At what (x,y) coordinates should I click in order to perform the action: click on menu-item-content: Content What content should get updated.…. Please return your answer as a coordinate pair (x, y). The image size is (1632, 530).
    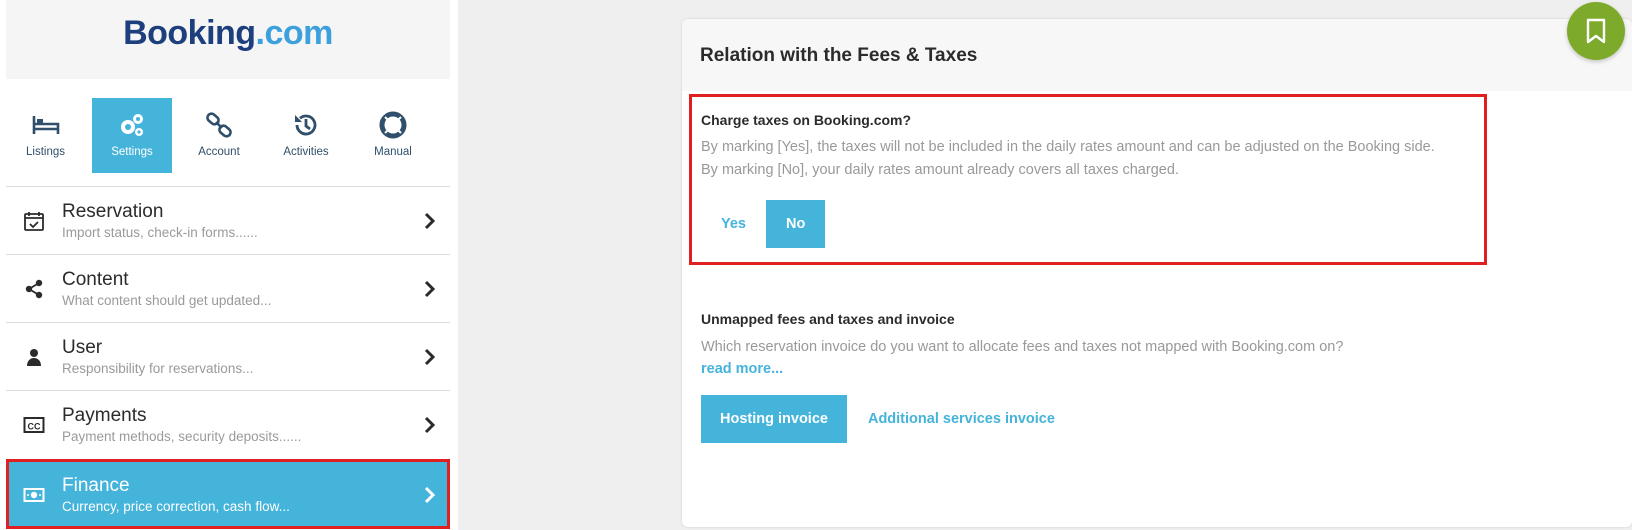
    Looking at the image, I should click on (228, 288).